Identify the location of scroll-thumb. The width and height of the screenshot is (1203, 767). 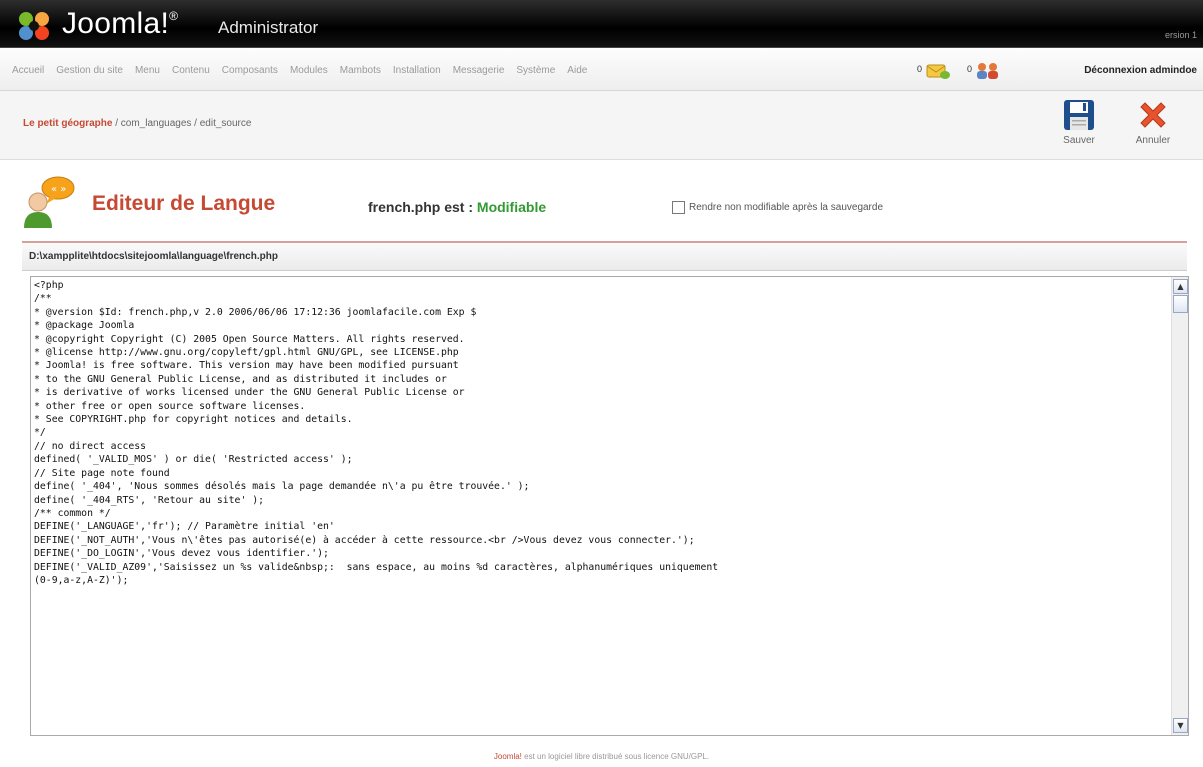
(1180, 304).